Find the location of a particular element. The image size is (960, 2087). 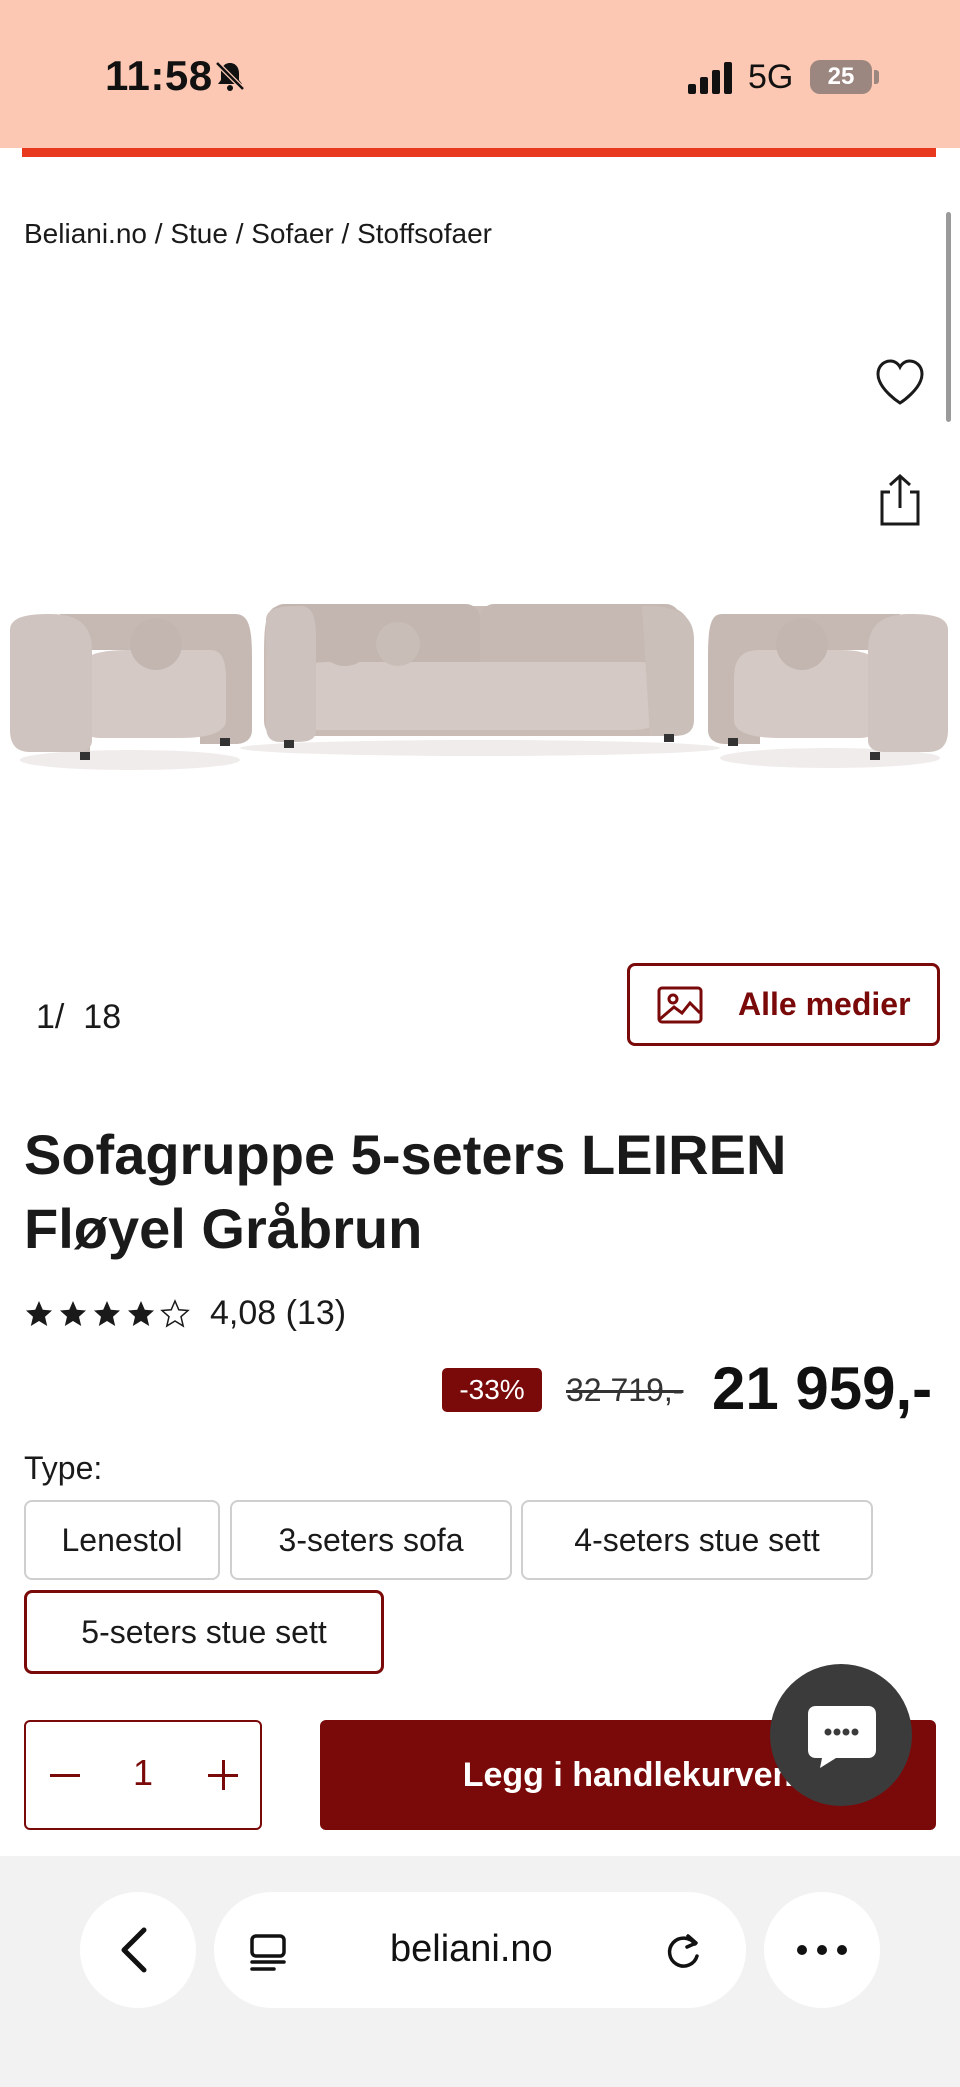

scroll-indicator is located at coordinates (948, 317).